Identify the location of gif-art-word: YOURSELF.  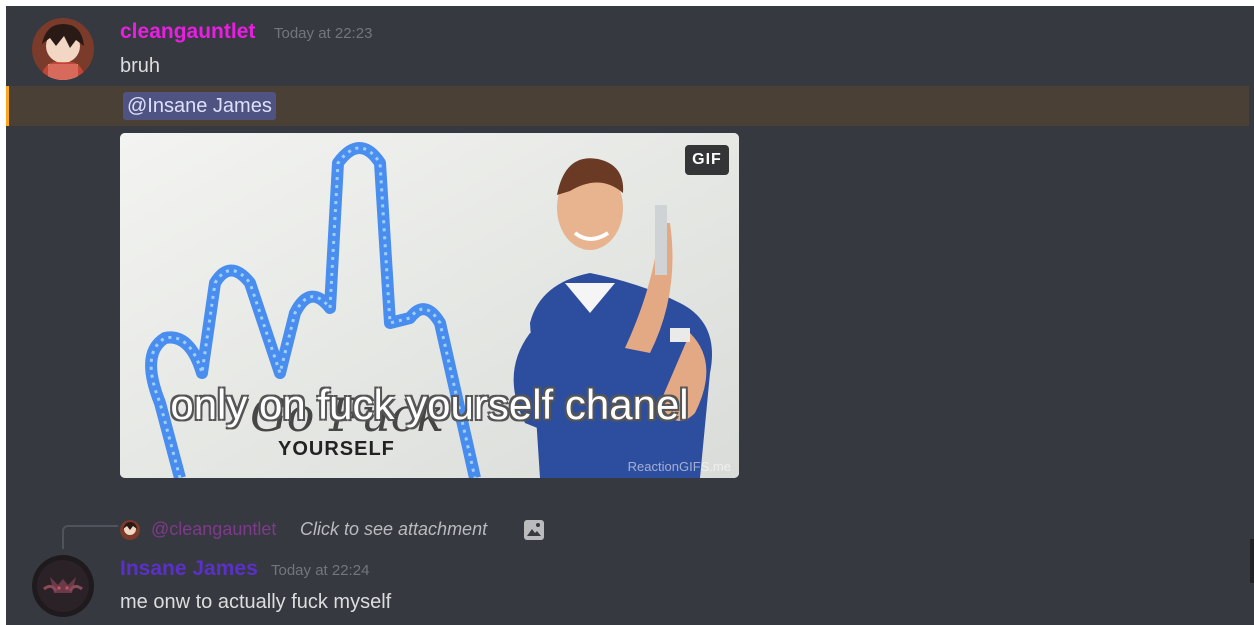
(336, 449).